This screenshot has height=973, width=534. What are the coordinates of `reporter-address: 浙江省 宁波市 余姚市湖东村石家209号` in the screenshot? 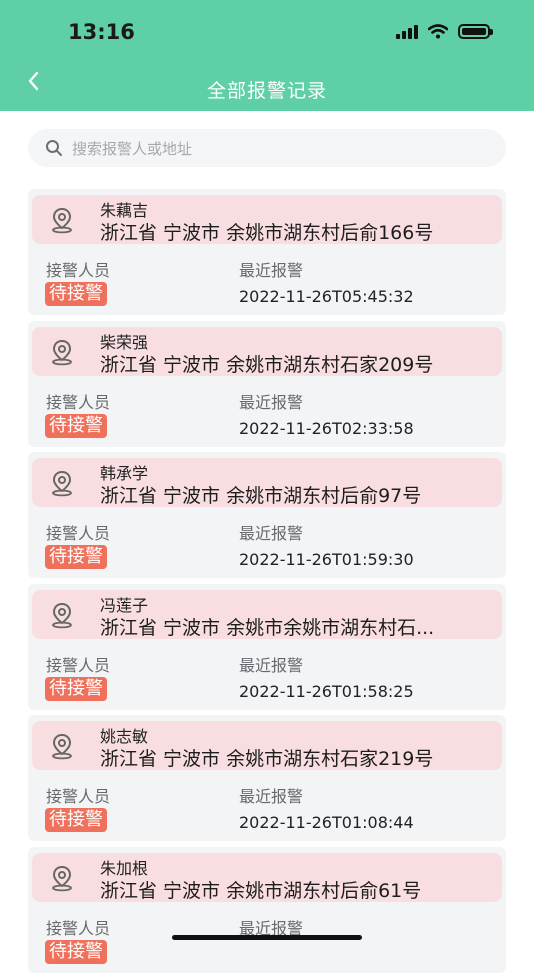 It's located at (267, 364).